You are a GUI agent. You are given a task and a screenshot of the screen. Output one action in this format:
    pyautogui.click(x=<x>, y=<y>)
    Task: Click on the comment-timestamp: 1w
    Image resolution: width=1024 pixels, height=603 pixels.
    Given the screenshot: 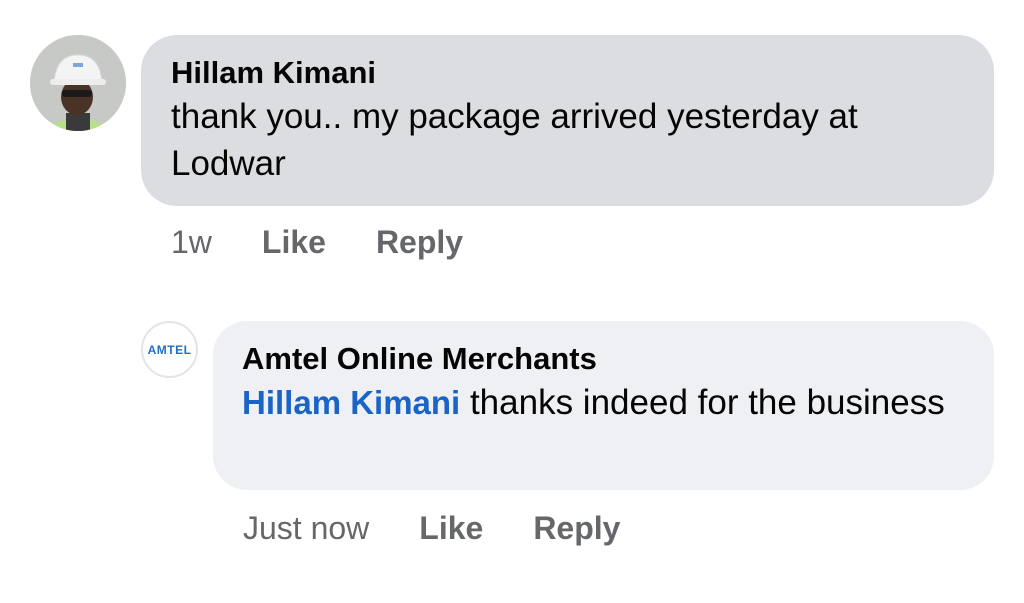 What is the action you would take?
    pyautogui.click(x=191, y=242)
    